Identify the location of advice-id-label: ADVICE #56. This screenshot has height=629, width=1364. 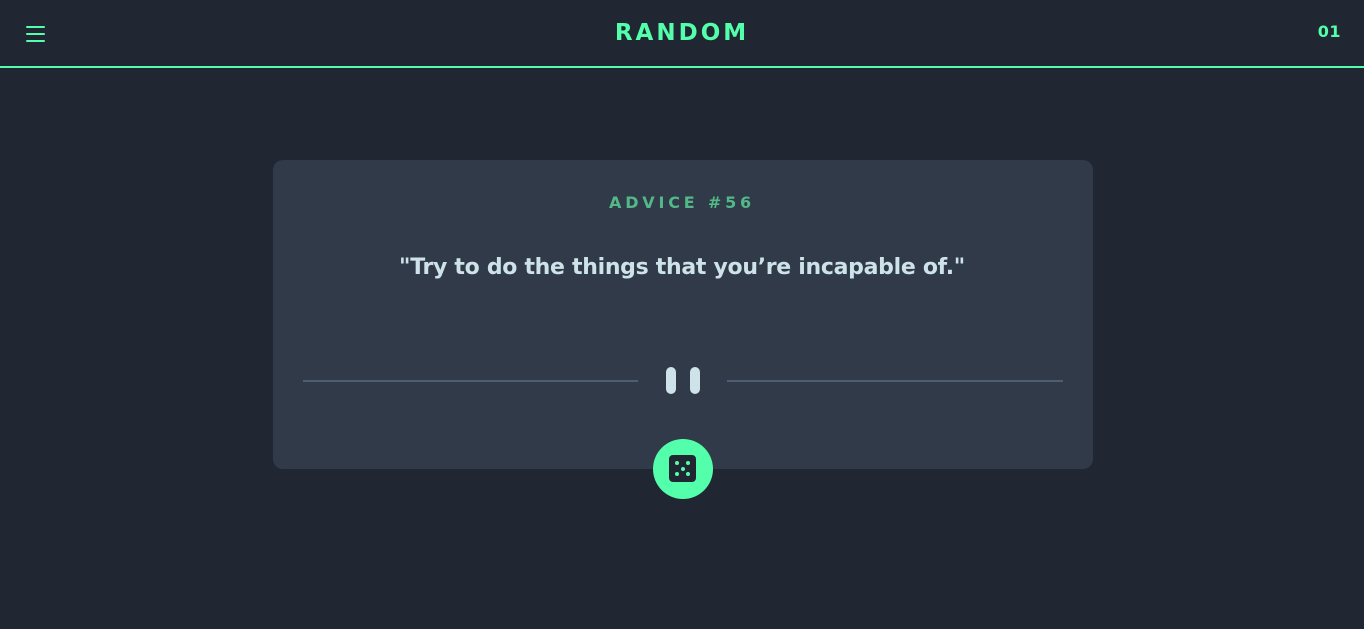
(682, 202).